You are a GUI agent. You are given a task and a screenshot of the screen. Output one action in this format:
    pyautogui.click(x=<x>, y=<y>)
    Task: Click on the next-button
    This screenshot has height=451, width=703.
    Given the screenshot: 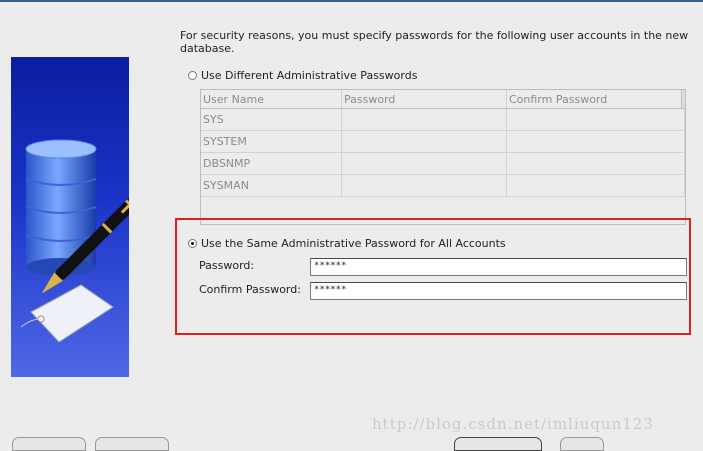 What is the action you would take?
    pyautogui.click(x=498, y=444)
    